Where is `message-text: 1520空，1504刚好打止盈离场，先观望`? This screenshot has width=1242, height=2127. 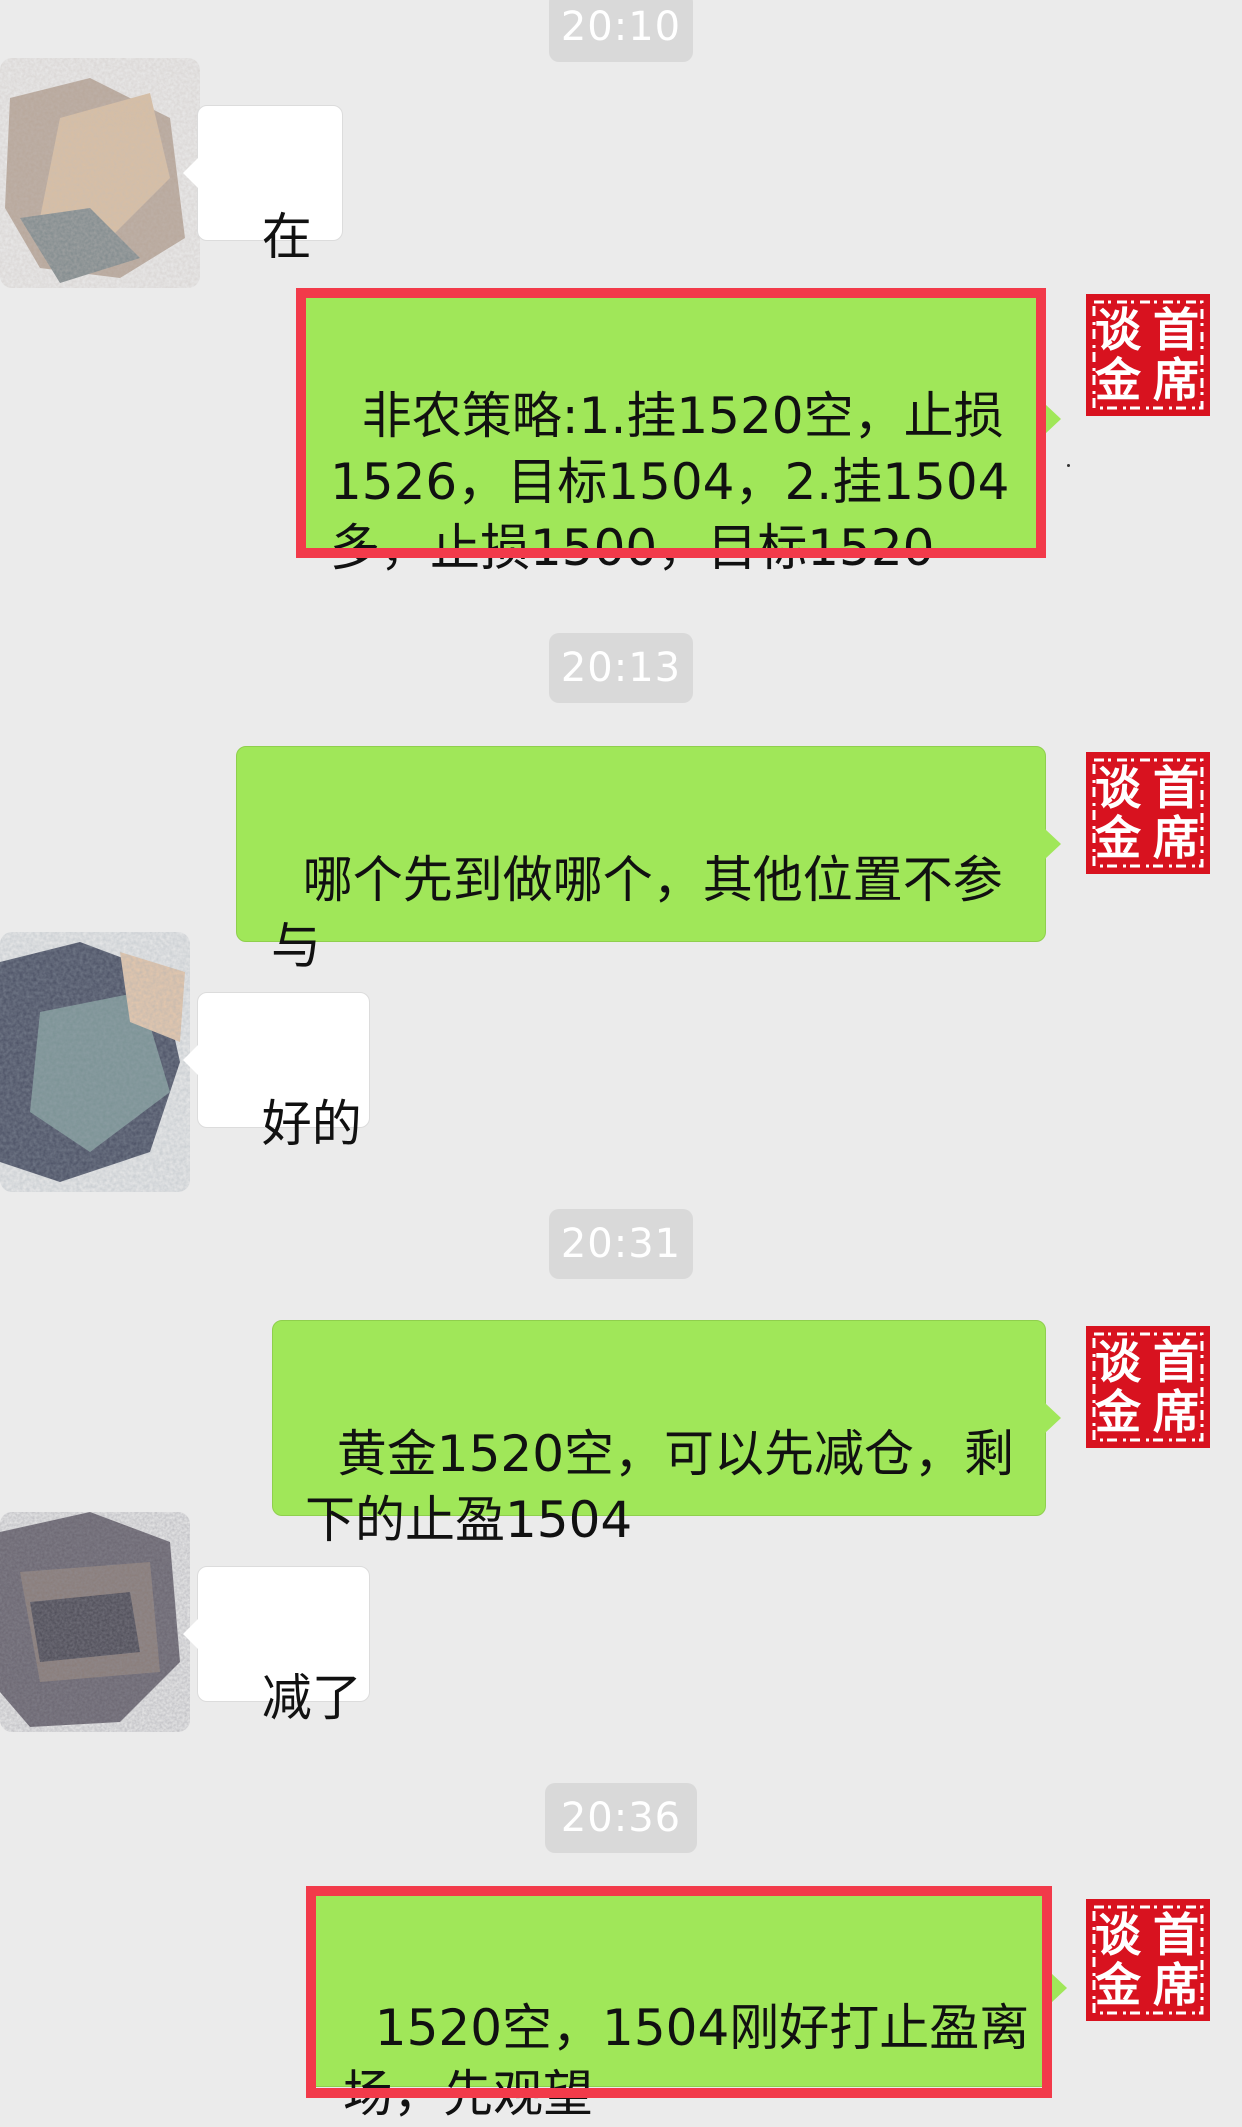 message-text: 1520空，1504刚好打止盈离场，先观望 is located at coordinates (686, 2061).